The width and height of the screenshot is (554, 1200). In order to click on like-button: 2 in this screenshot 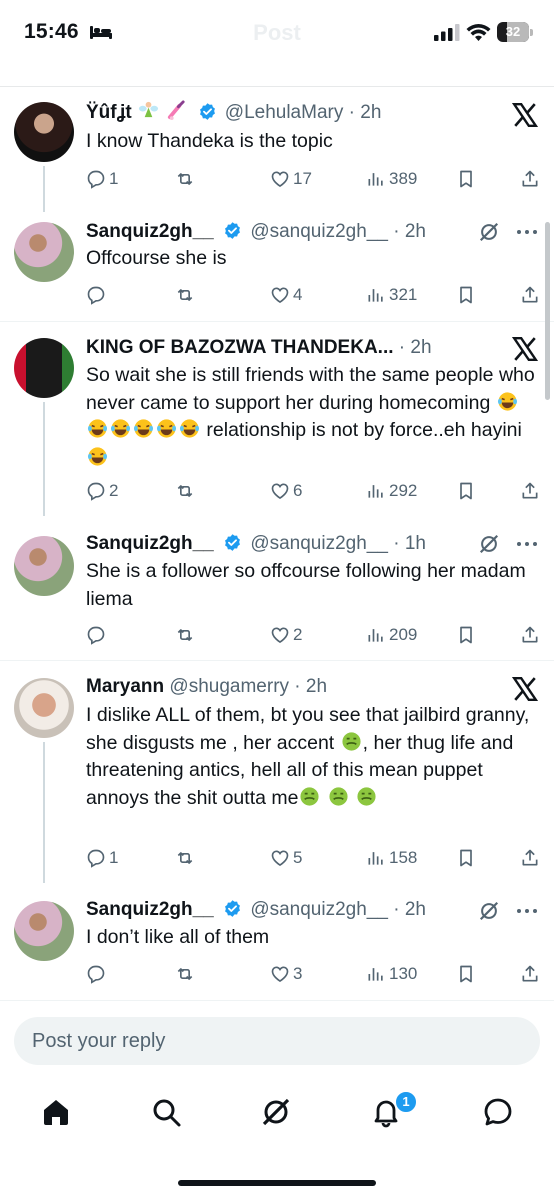, I will do `click(286, 635)`.